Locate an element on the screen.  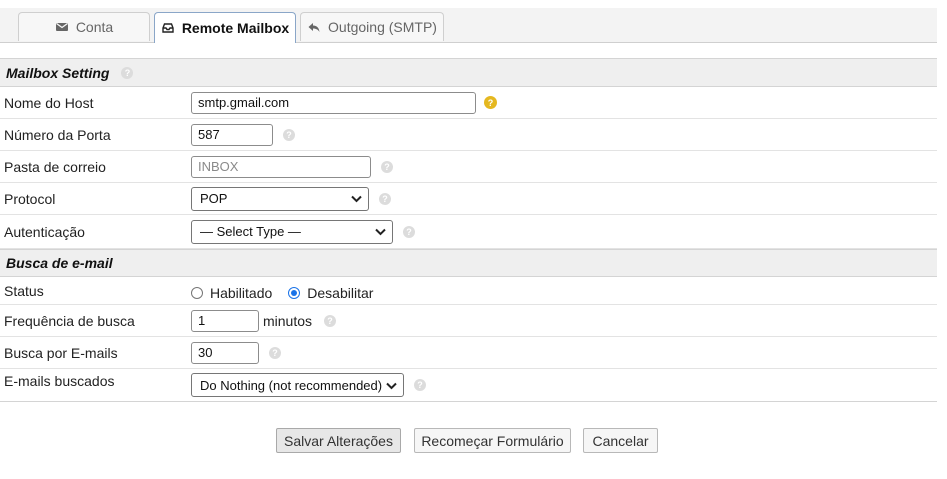
host-input is located at coordinates (333, 102).